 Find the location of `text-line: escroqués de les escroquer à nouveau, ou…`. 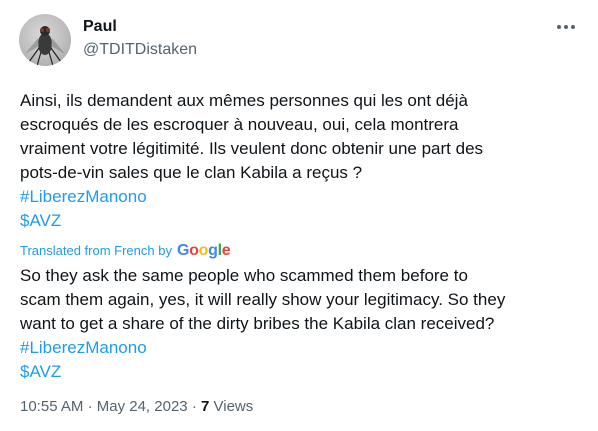

text-line: escroqués de les escroquer à nouveau, ou… is located at coordinates (239, 124).